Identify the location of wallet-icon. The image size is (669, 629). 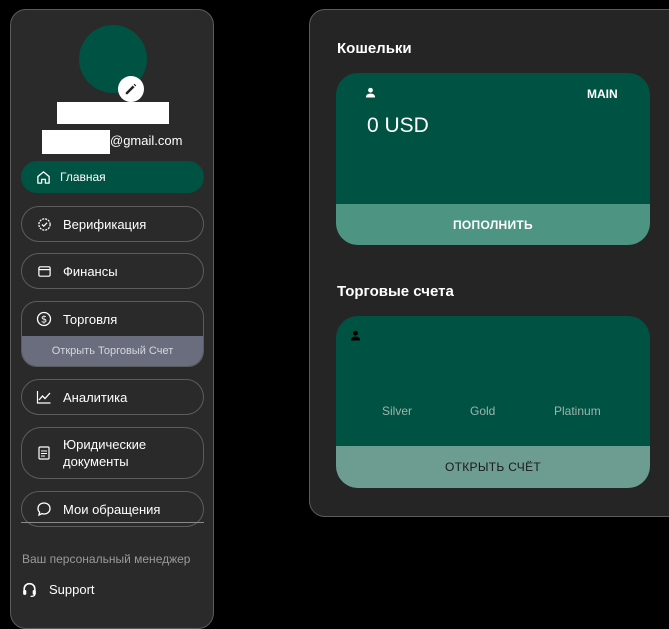
(44, 271).